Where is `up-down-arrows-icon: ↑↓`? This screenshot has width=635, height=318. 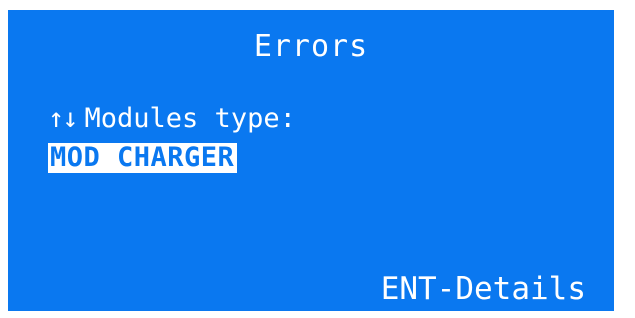
up-down-arrows-icon: ↑↓ is located at coordinates (63, 118).